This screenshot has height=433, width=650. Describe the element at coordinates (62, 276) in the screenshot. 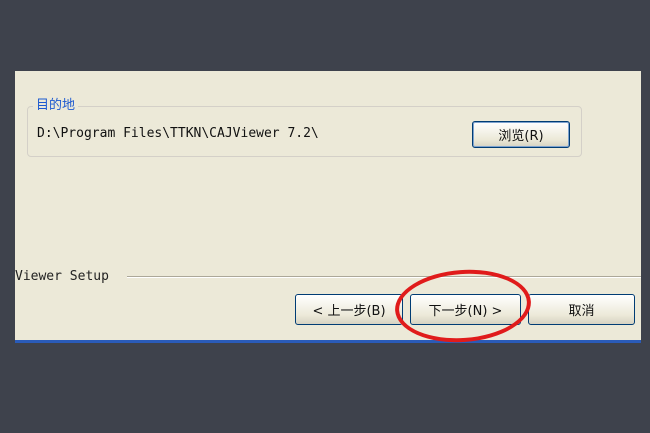

I see `setup-title-label: Viewer Setup` at that location.